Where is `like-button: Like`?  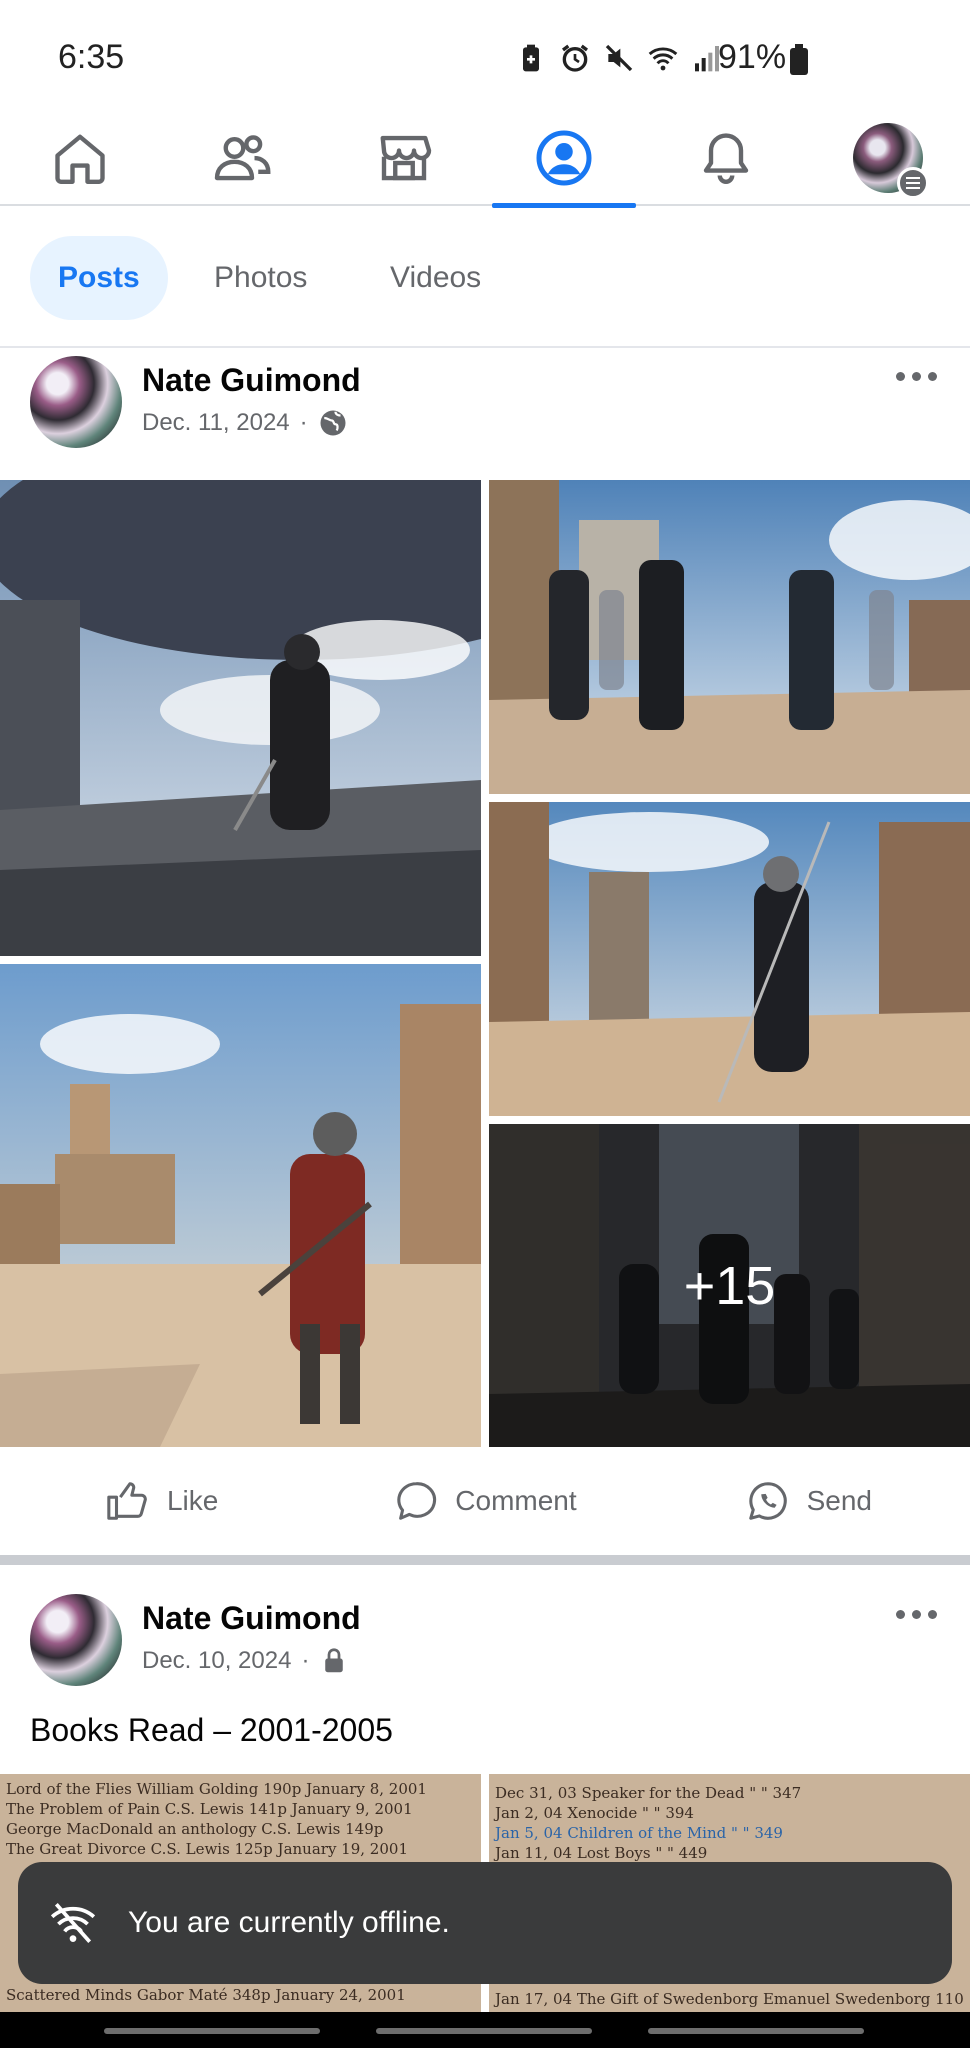
like-button: Like is located at coordinates (161, 1501).